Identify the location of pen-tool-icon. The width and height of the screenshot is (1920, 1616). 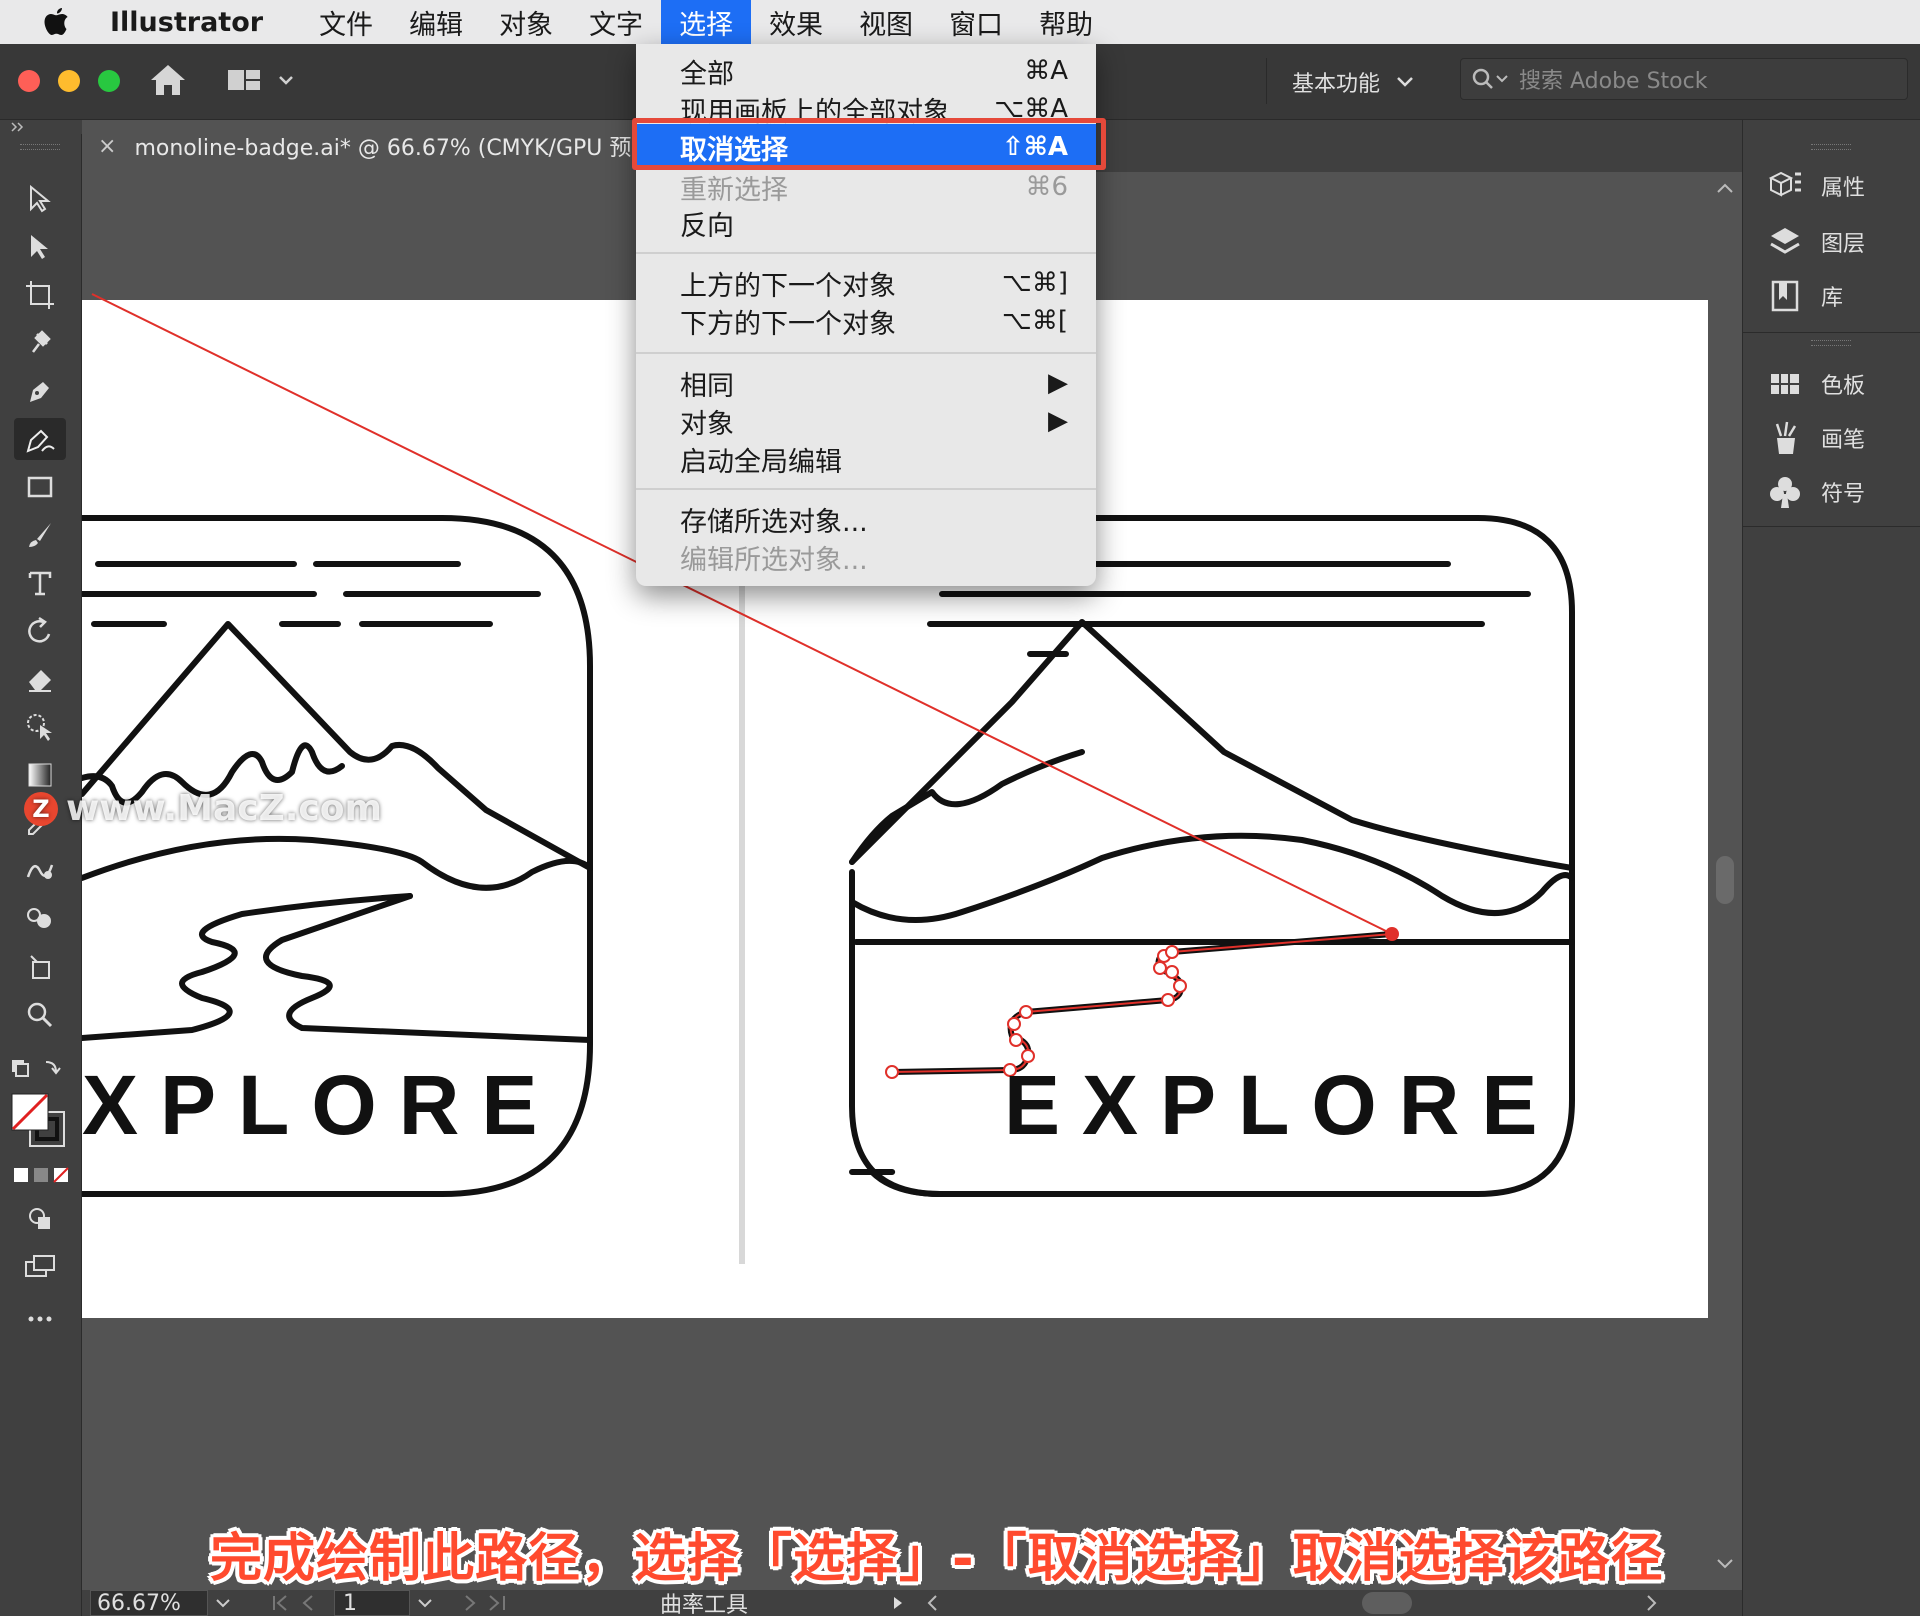
(40, 391).